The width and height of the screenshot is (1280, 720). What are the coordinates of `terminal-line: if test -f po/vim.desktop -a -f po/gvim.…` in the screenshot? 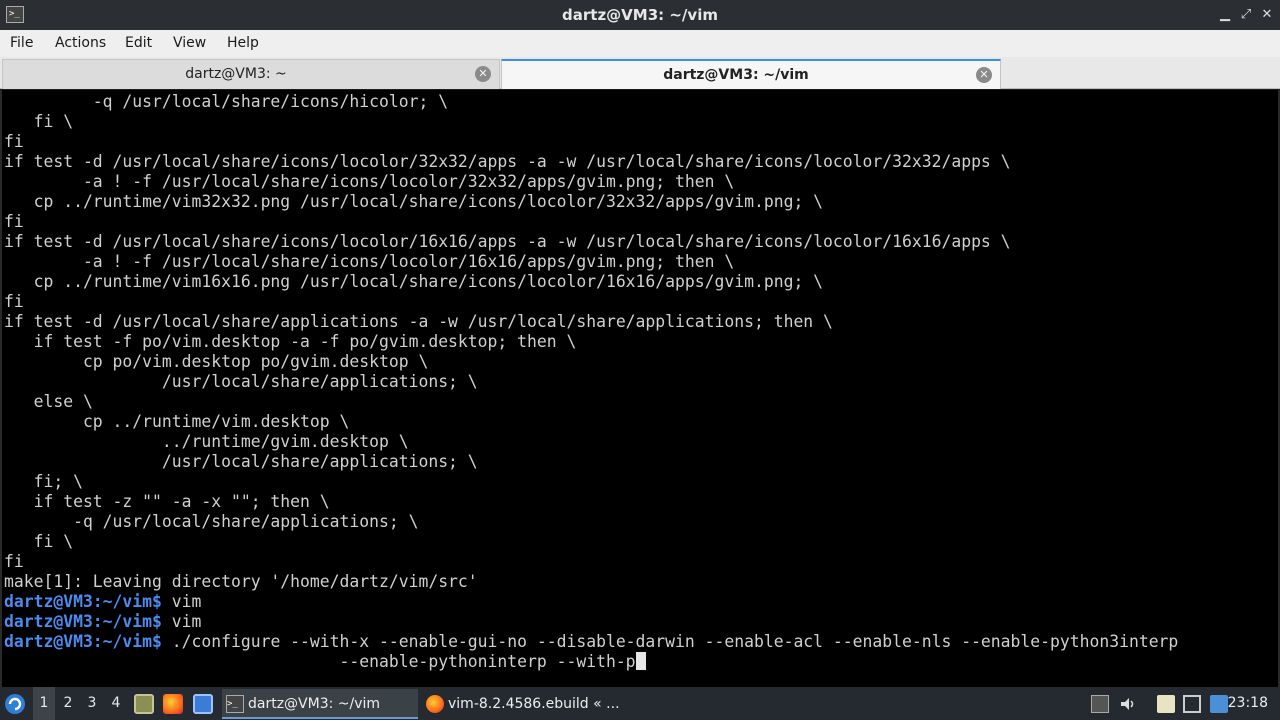 It's located at (591, 342).